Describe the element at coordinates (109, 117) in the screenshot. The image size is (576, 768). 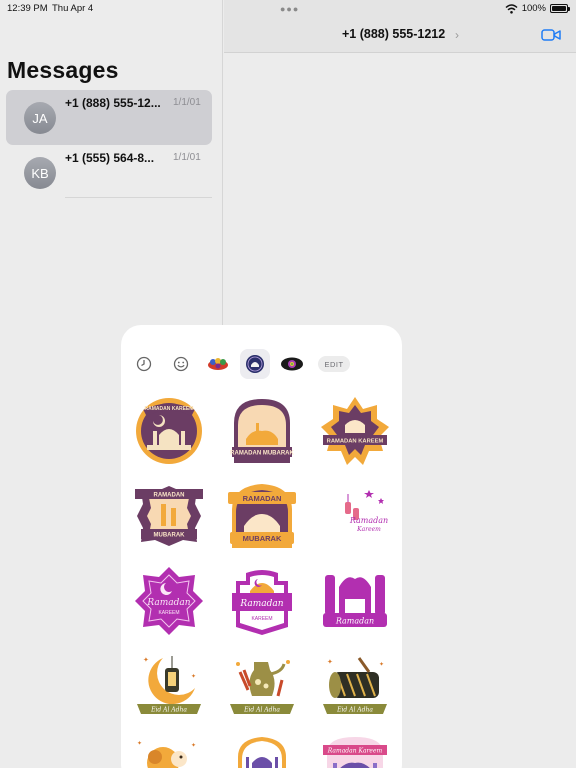
I see `conversation-item-1: JA +1 (888) 555-12... 1/1/01` at that location.